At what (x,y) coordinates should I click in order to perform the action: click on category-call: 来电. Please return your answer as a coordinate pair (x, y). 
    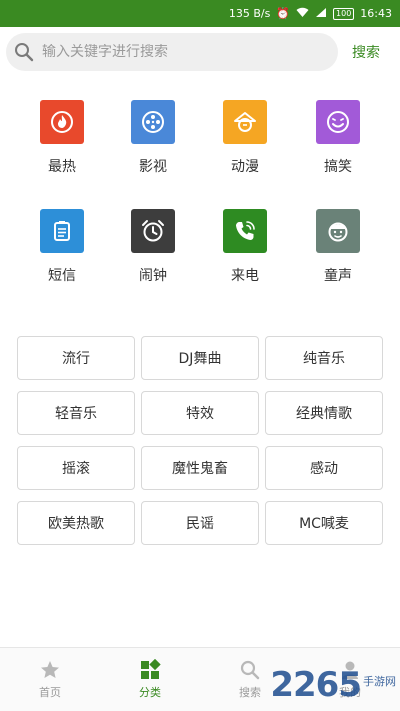
    Looking at the image, I should click on (245, 247).